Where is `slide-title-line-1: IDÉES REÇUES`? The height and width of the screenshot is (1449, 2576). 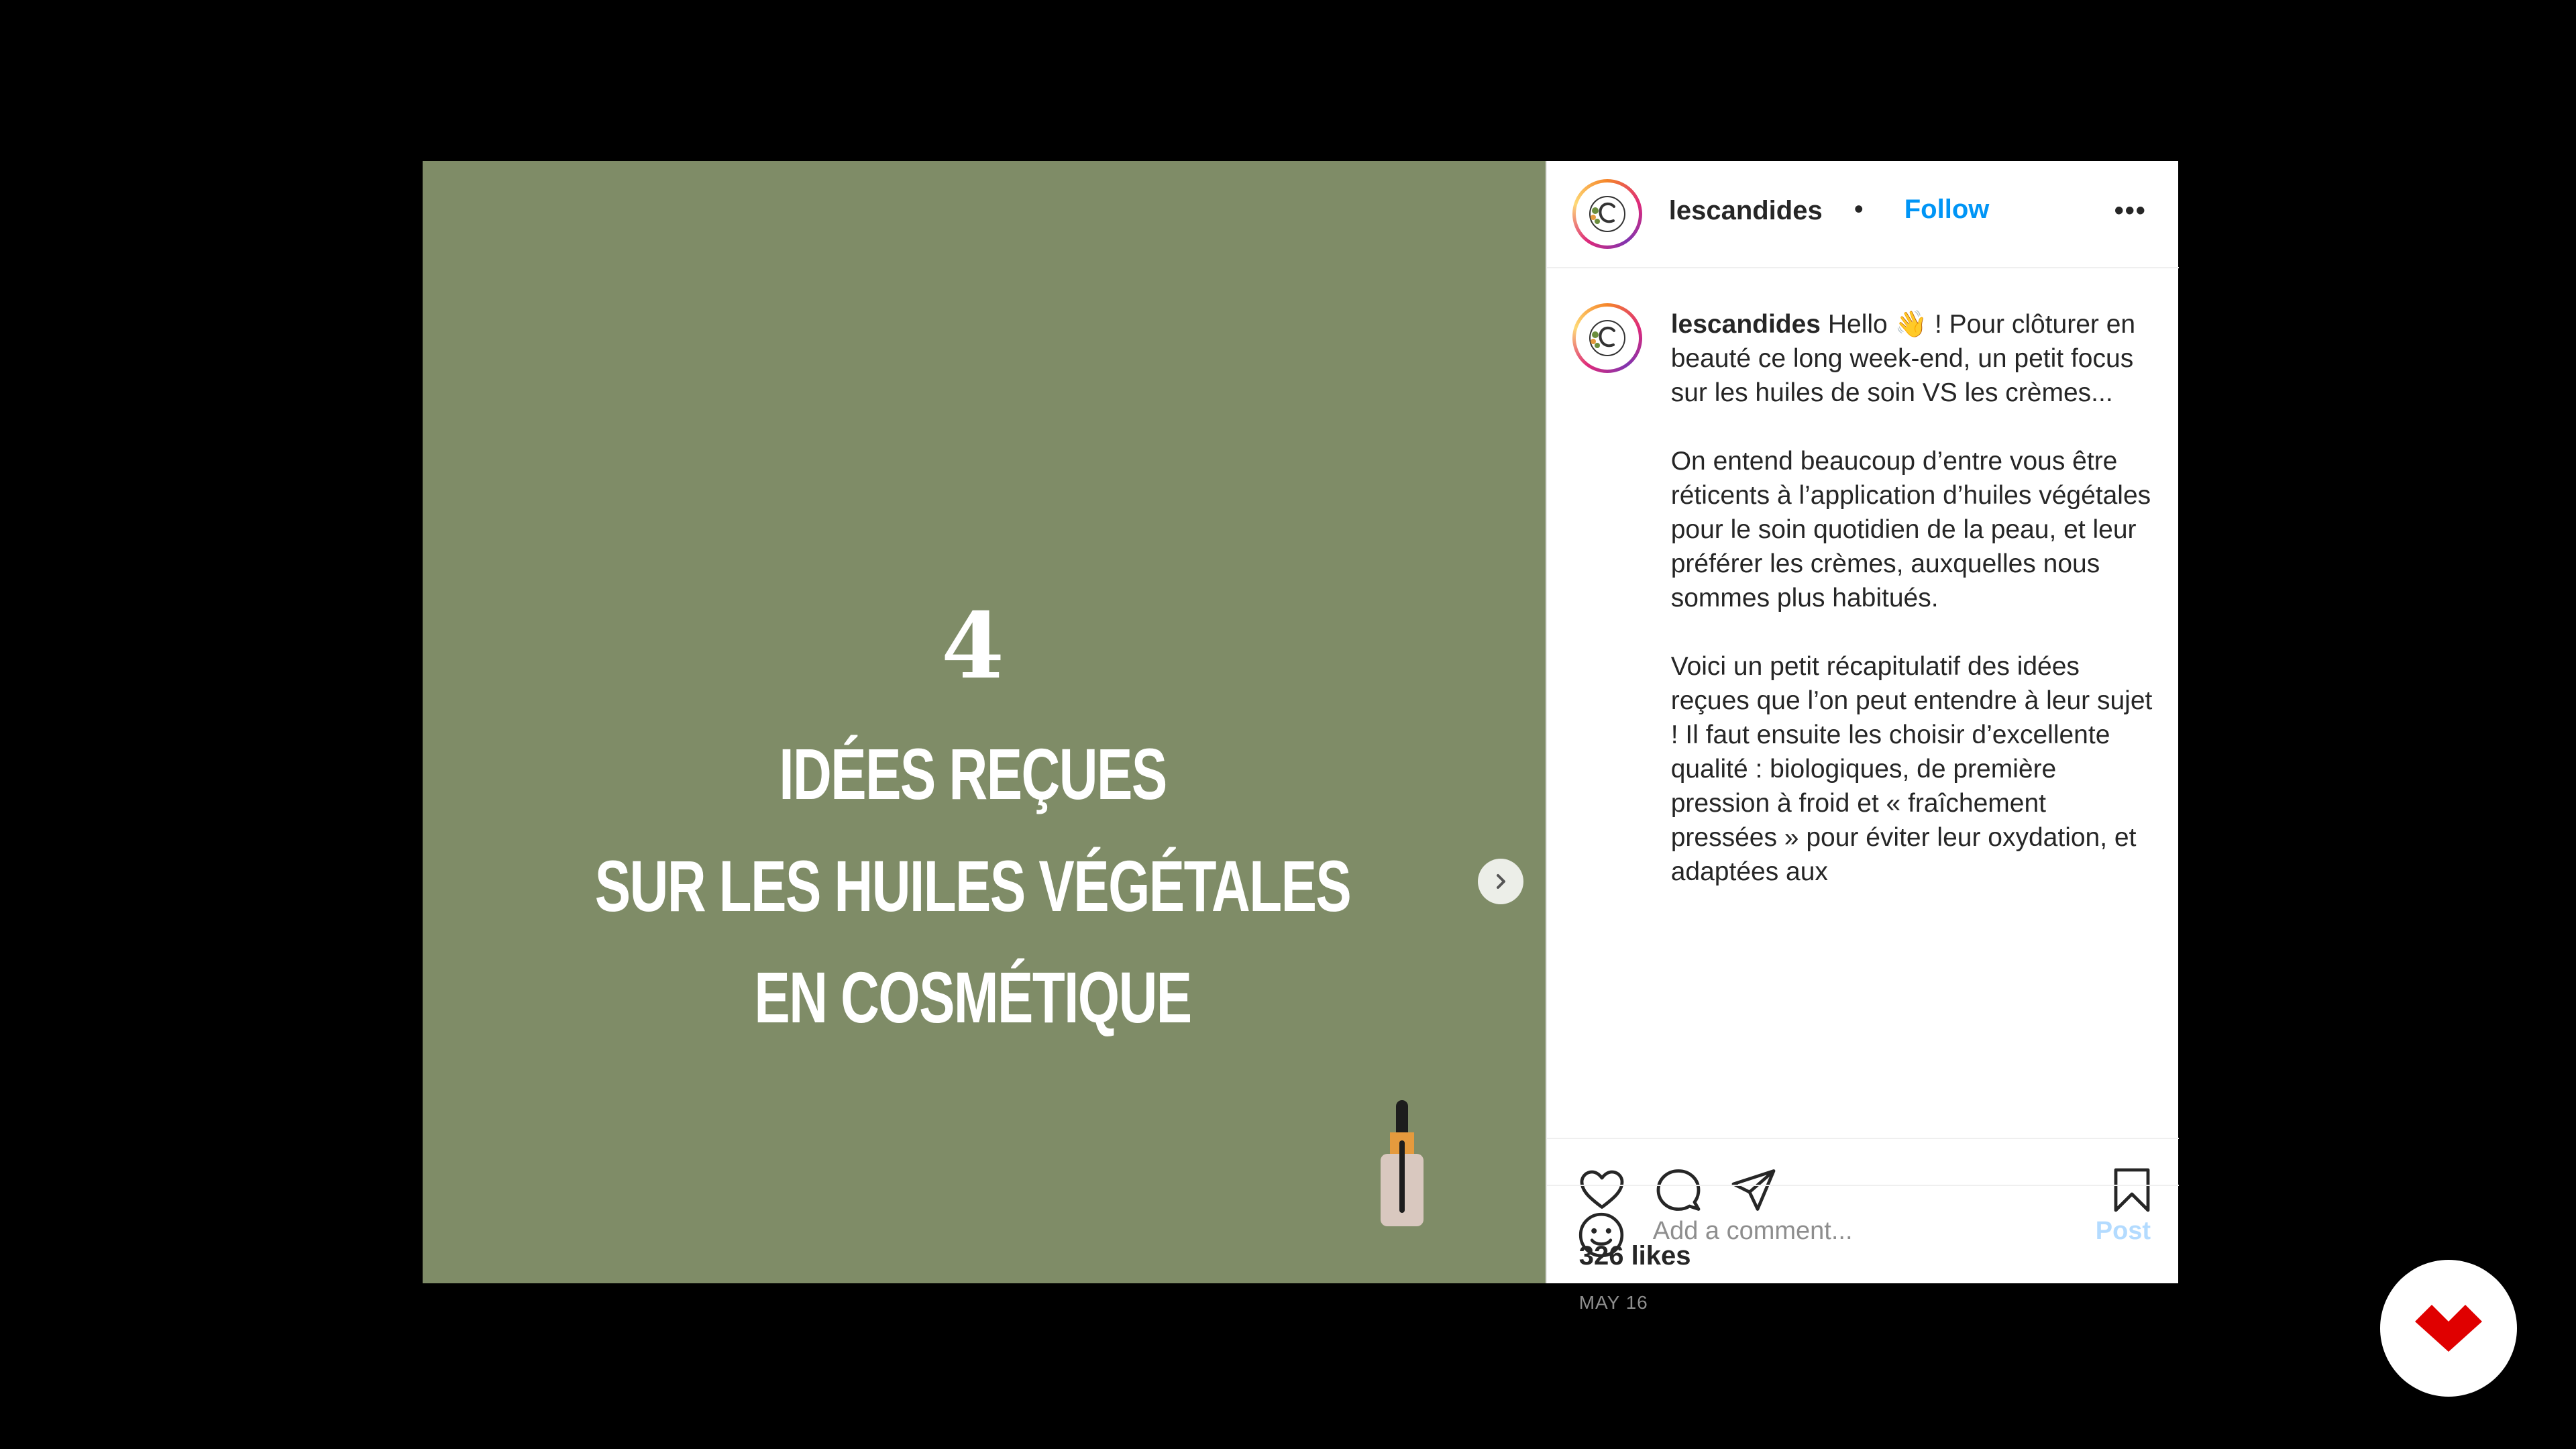 slide-title-line-1: IDÉES REÇUES is located at coordinates (973, 773).